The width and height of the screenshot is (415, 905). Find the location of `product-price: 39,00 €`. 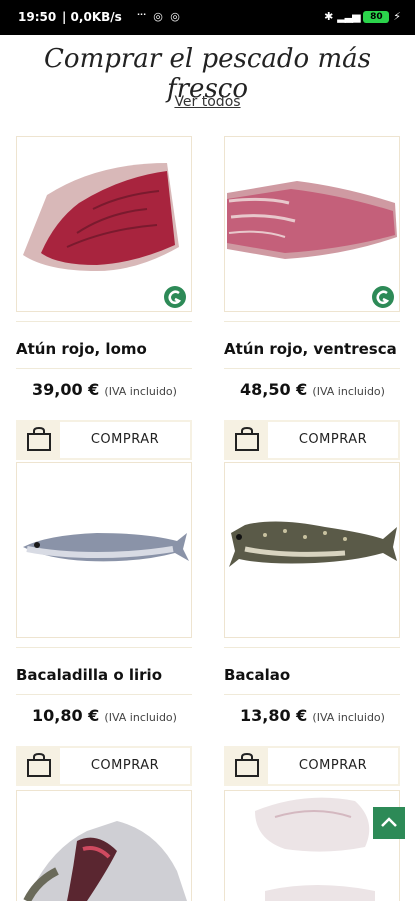

product-price: 39,00 € is located at coordinates (66, 389).